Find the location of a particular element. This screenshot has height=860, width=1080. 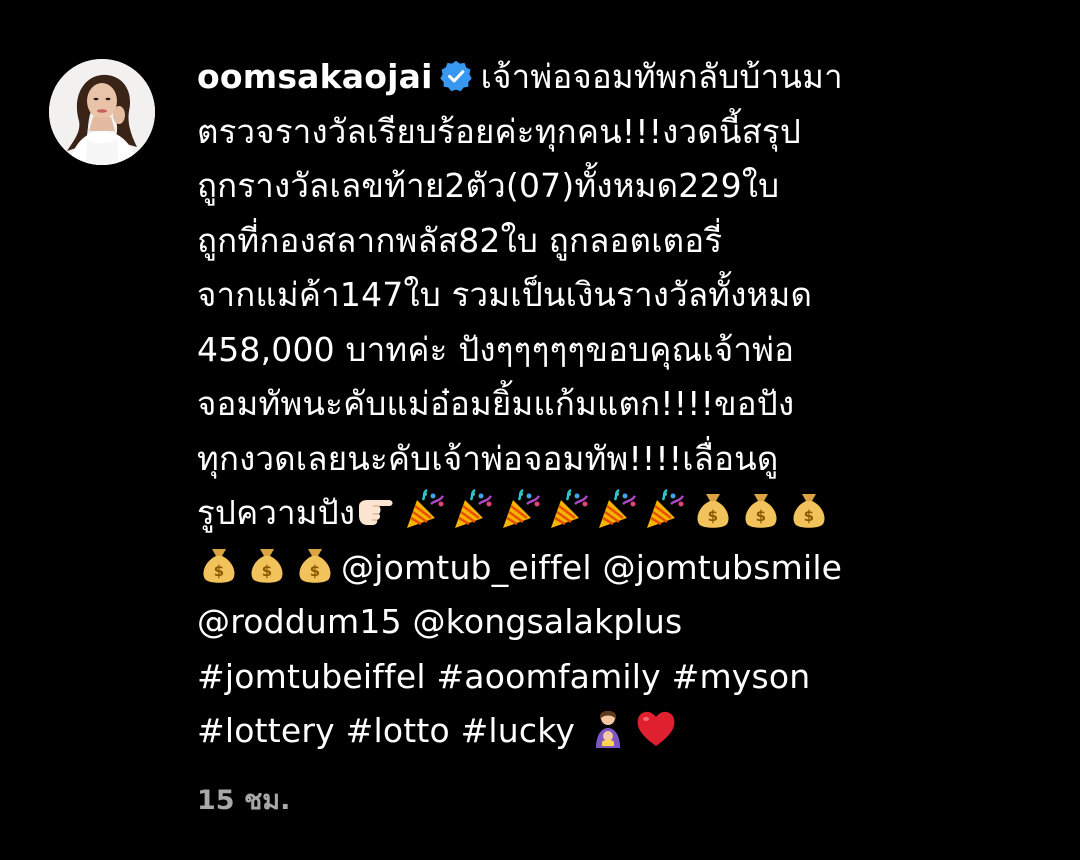

avatar is located at coordinates (102, 112).